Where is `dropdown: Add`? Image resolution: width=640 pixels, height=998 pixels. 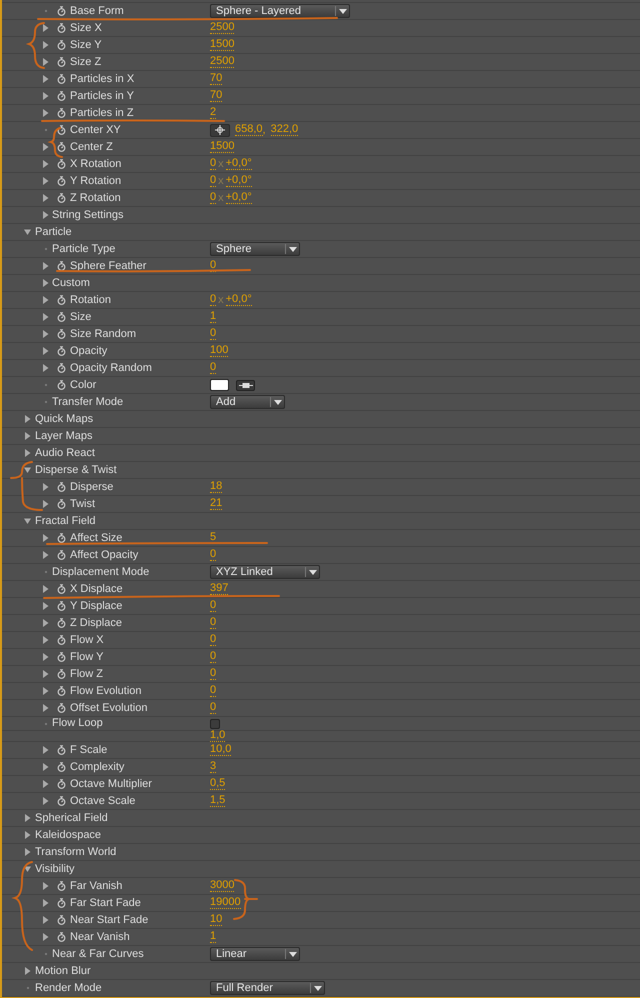
dropdown: Add is located at coordinates (247, 402).